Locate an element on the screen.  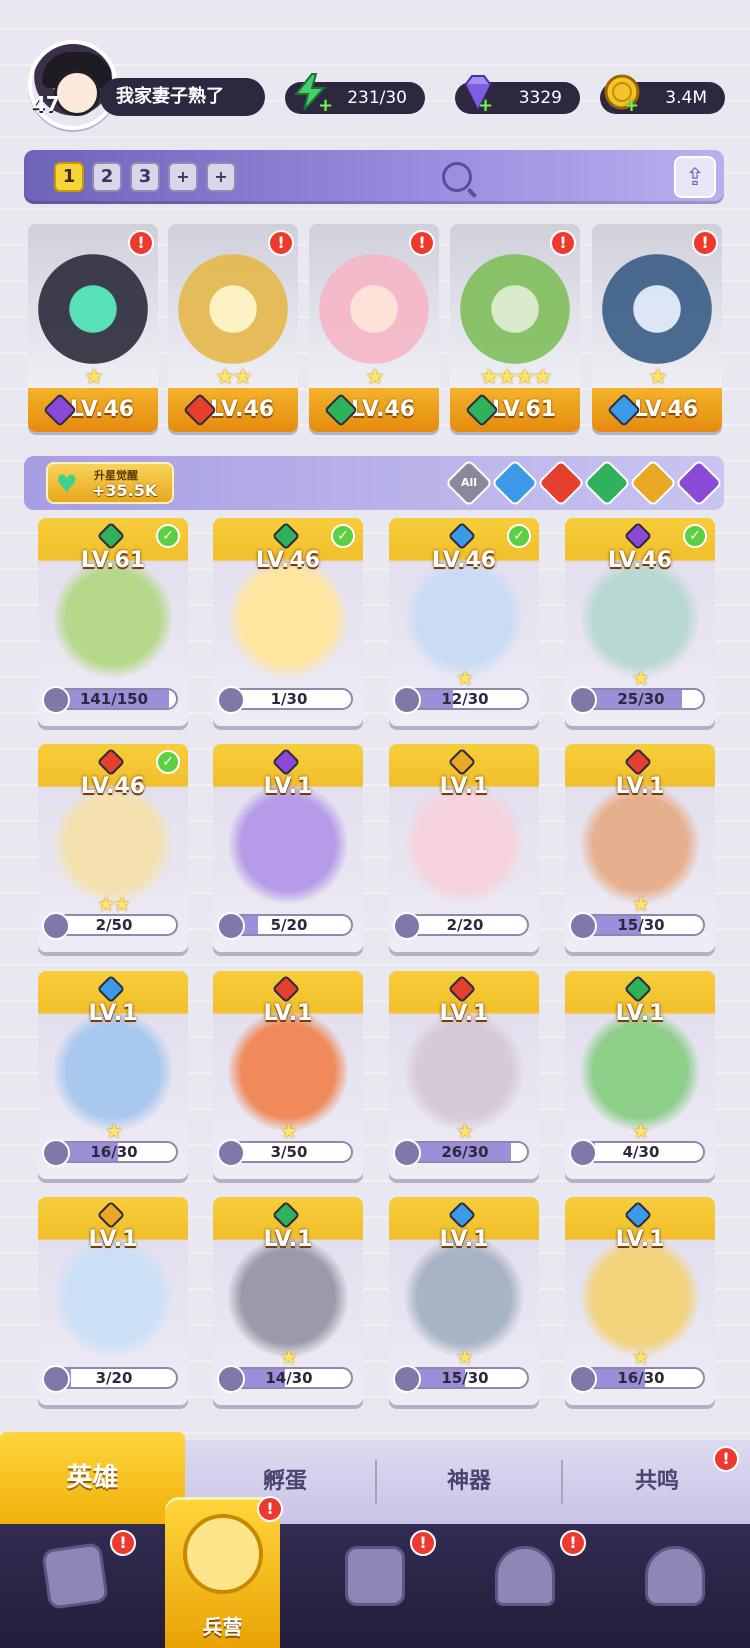
hero-card: LV.61 ✓ 141/150 is located at coordinates (113, 622).